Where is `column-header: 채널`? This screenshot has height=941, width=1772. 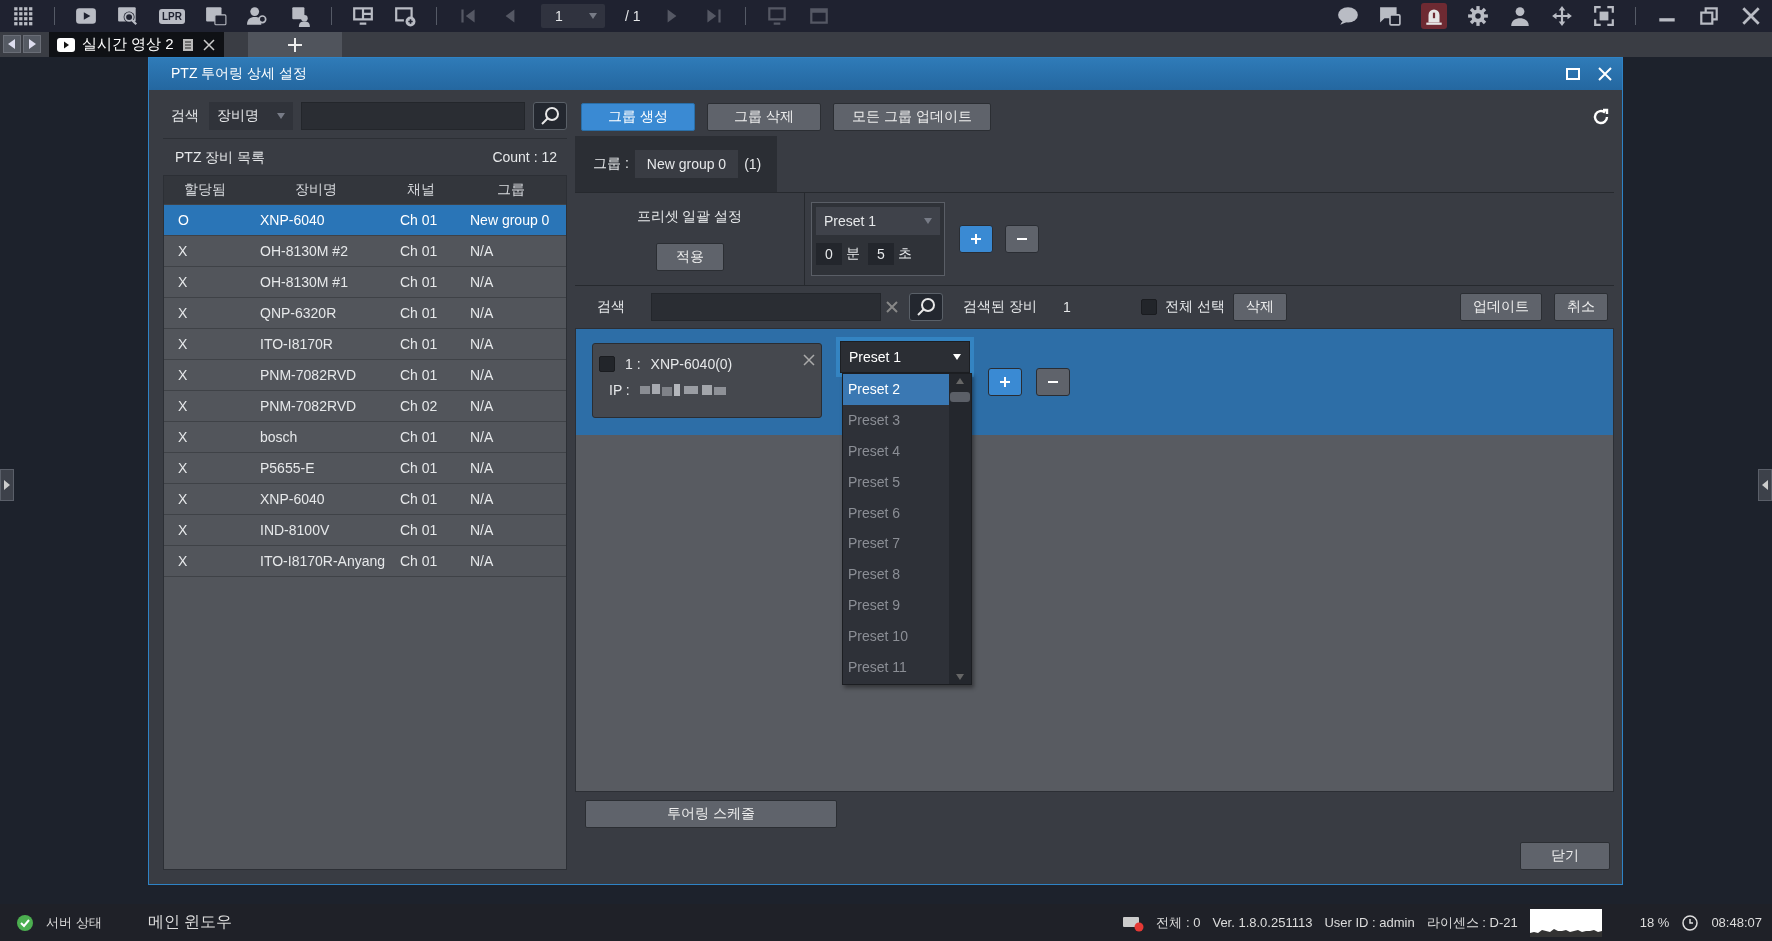 column-header: 채널 is located at coordinates (421, 190).